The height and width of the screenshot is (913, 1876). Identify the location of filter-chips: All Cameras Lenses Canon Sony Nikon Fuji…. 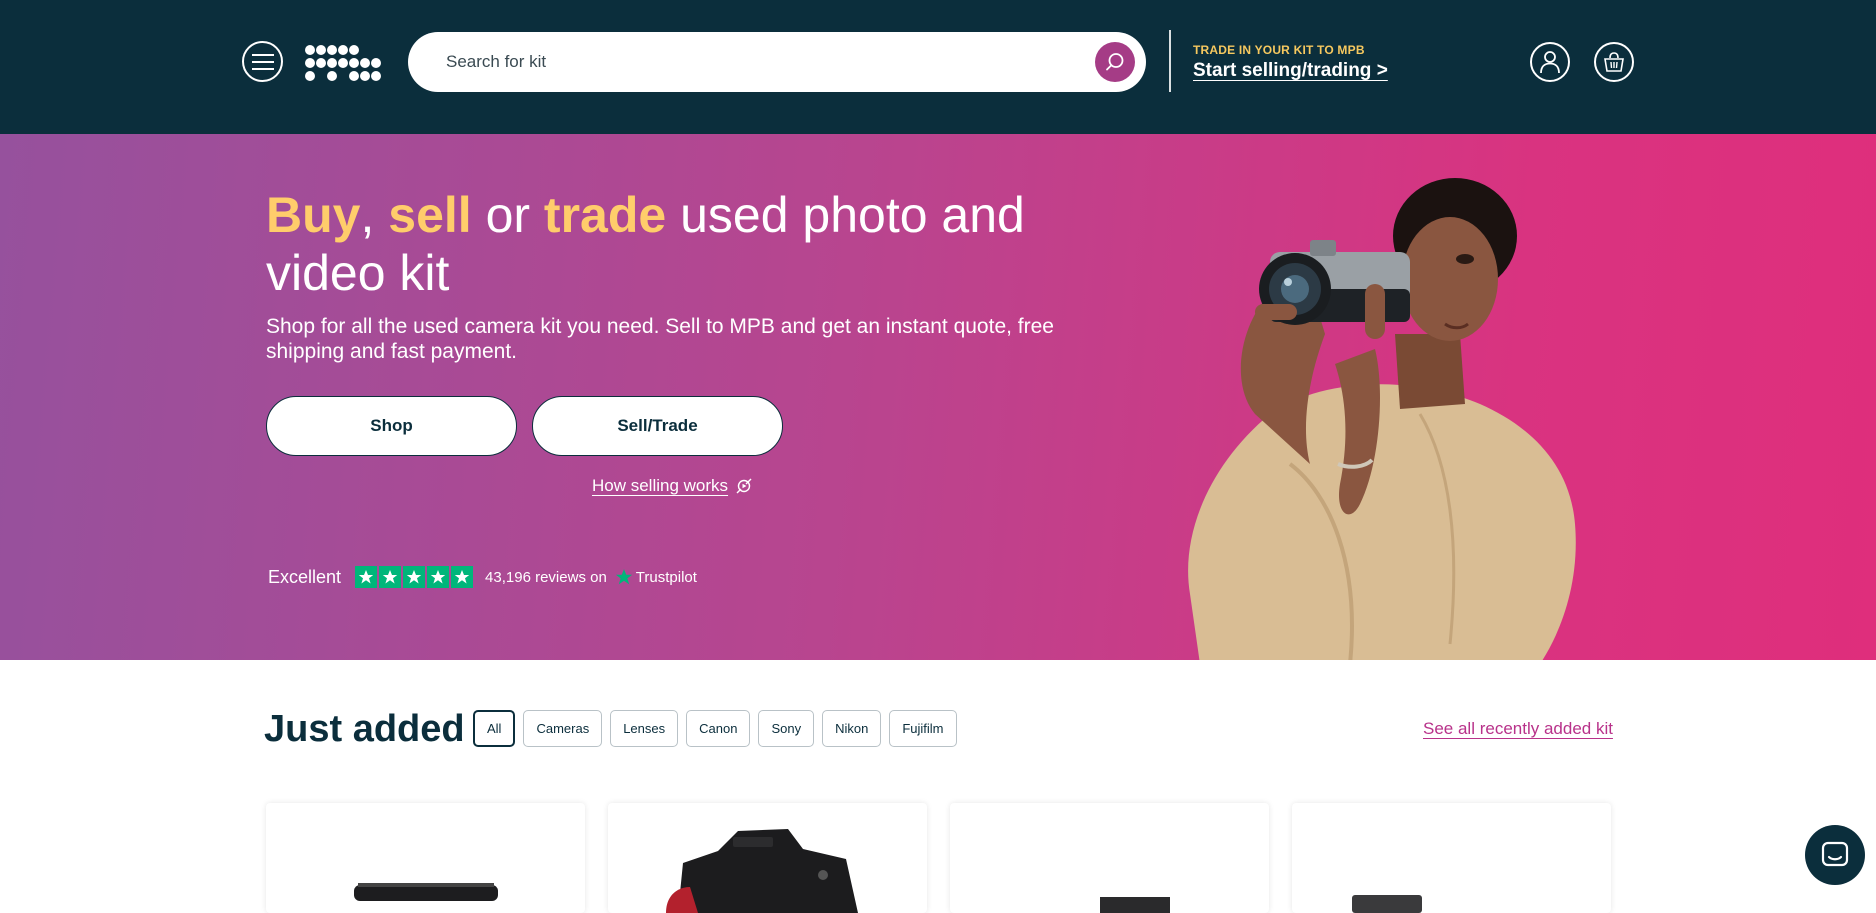
(715, 728).